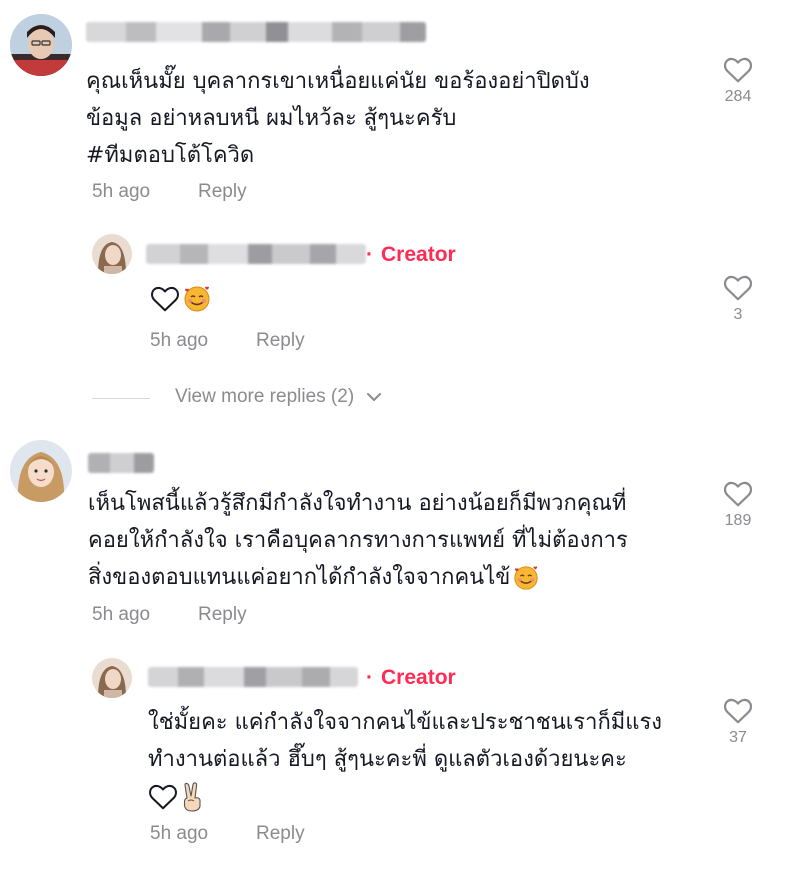 The image size is (800, 881). Describe the element at coordinates (265, 396) in the screenshot. I see `view-more-label: View more replies (2)` at that location.